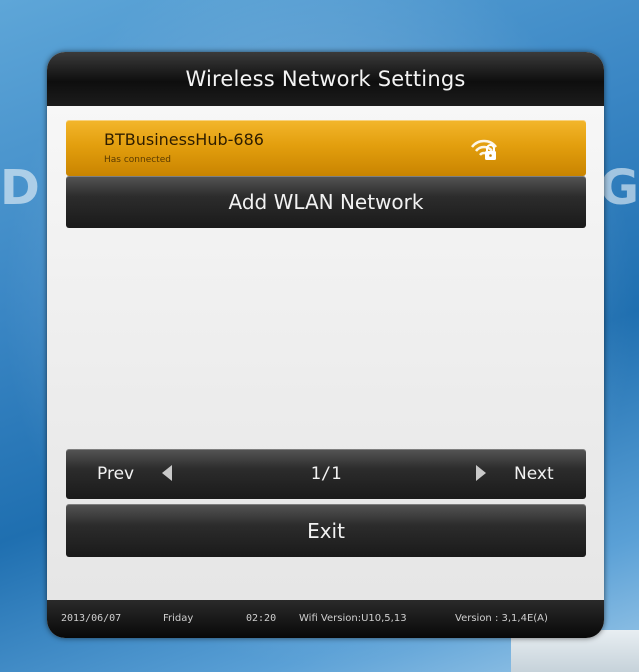 The image size is (639, 672). What do you see at coordinates (91, 618) in the screenshot?
I see `status-date: 2013/06/07` at bounding box center [91, 618].